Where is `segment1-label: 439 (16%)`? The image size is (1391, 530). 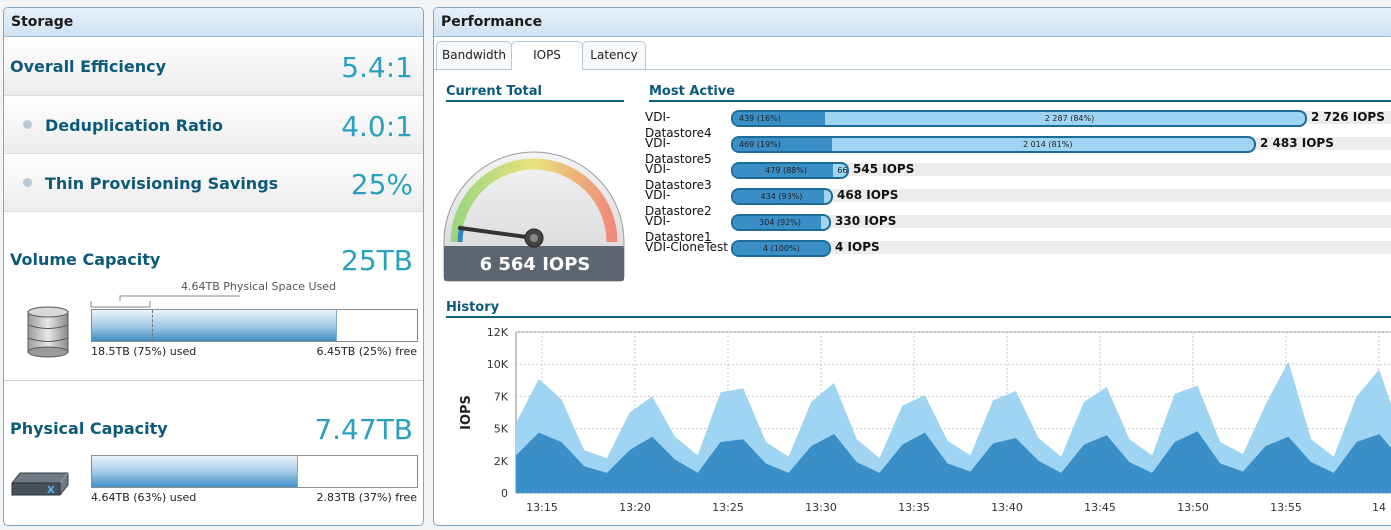 segment1-label: 439 (16%) is located at coordinates (760, 118).